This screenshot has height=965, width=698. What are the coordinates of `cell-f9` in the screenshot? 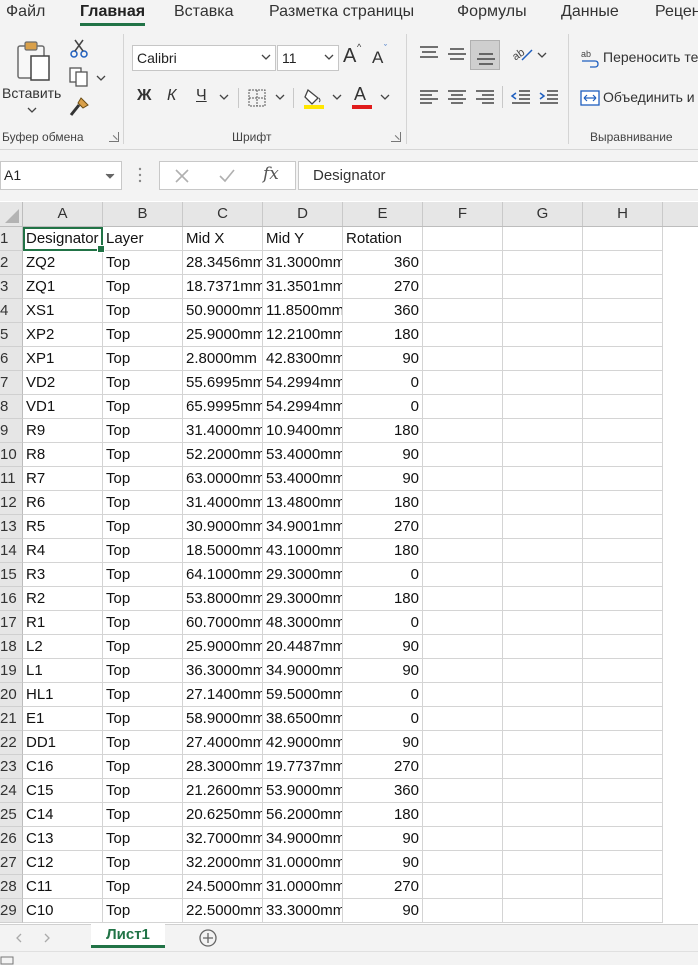 It's located at (463, 431).